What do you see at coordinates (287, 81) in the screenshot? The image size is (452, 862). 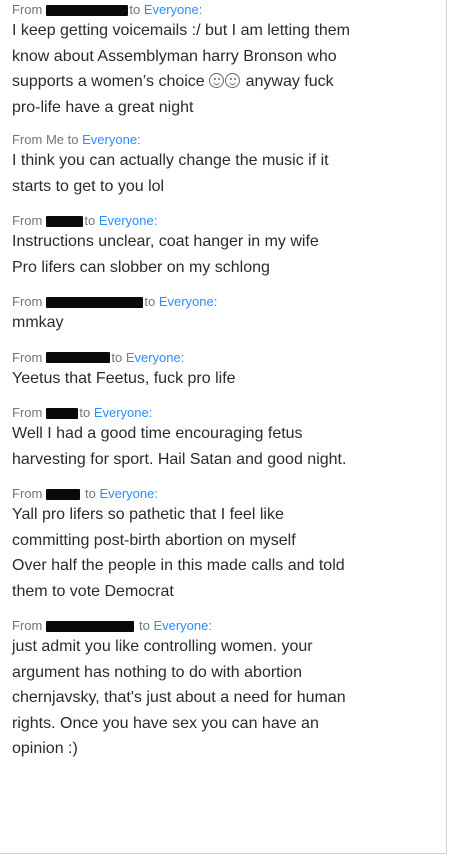 I see `message-text: anyway fuck` at bounding box center [287, 81].